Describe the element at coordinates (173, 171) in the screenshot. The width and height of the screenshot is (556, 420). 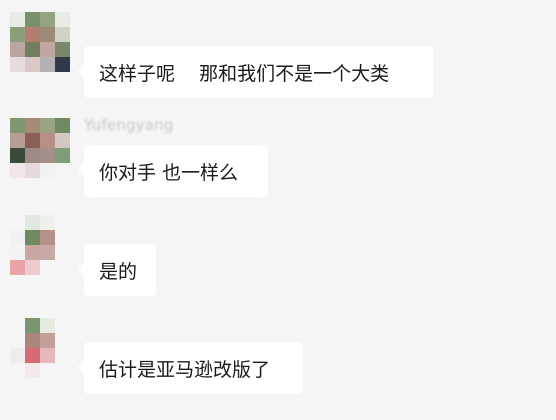
I see `message-bubble: 你对手 也一样么` at that location.